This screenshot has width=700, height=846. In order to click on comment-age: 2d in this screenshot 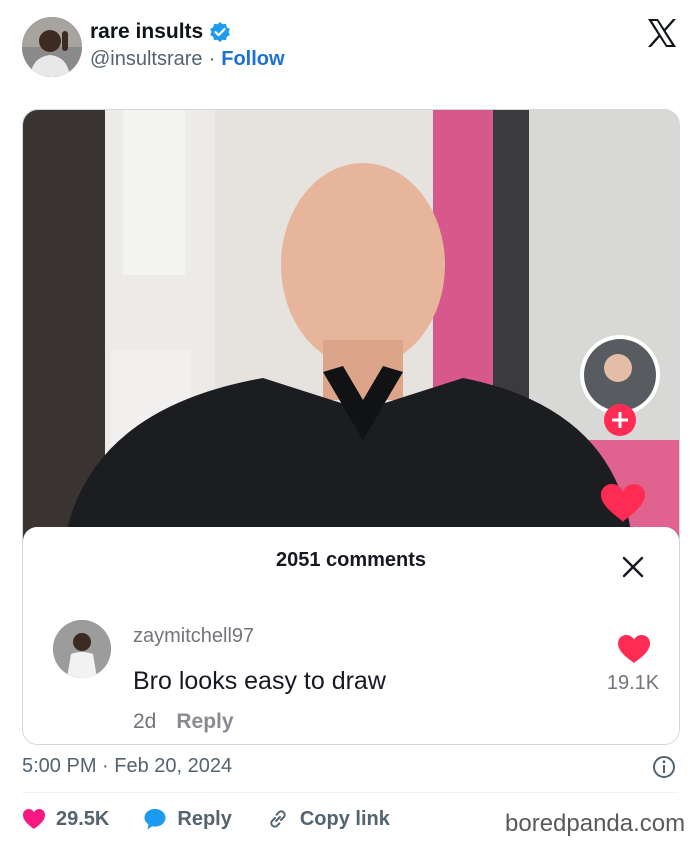, I will do `click(145, 721)`.